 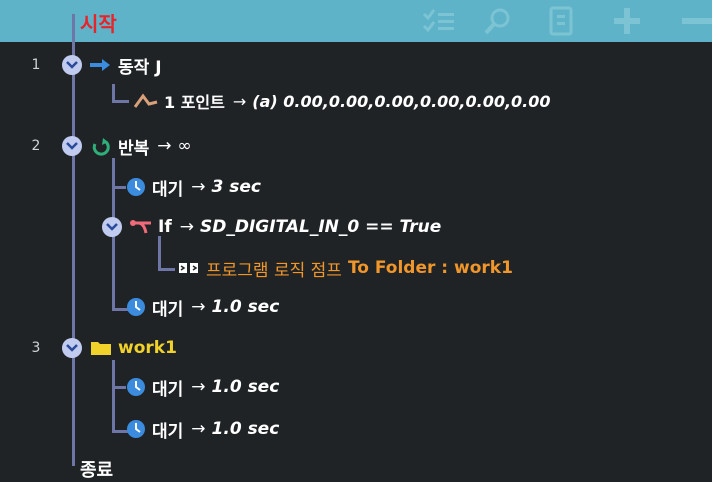 What do you see at coordinates (696, 21) in the screenshot?
I see `minus-icon` at bounding box center [696, 21].